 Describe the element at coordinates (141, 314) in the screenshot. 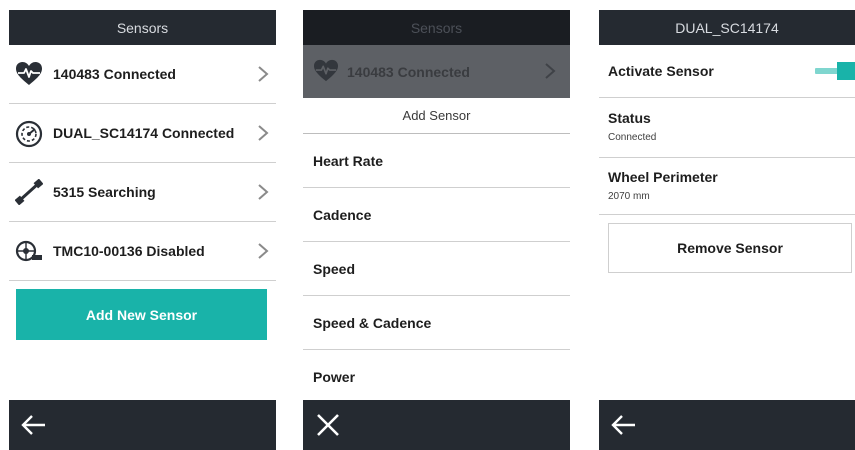

I see `add-new-sensor-button: Add New Sensor` at that location.